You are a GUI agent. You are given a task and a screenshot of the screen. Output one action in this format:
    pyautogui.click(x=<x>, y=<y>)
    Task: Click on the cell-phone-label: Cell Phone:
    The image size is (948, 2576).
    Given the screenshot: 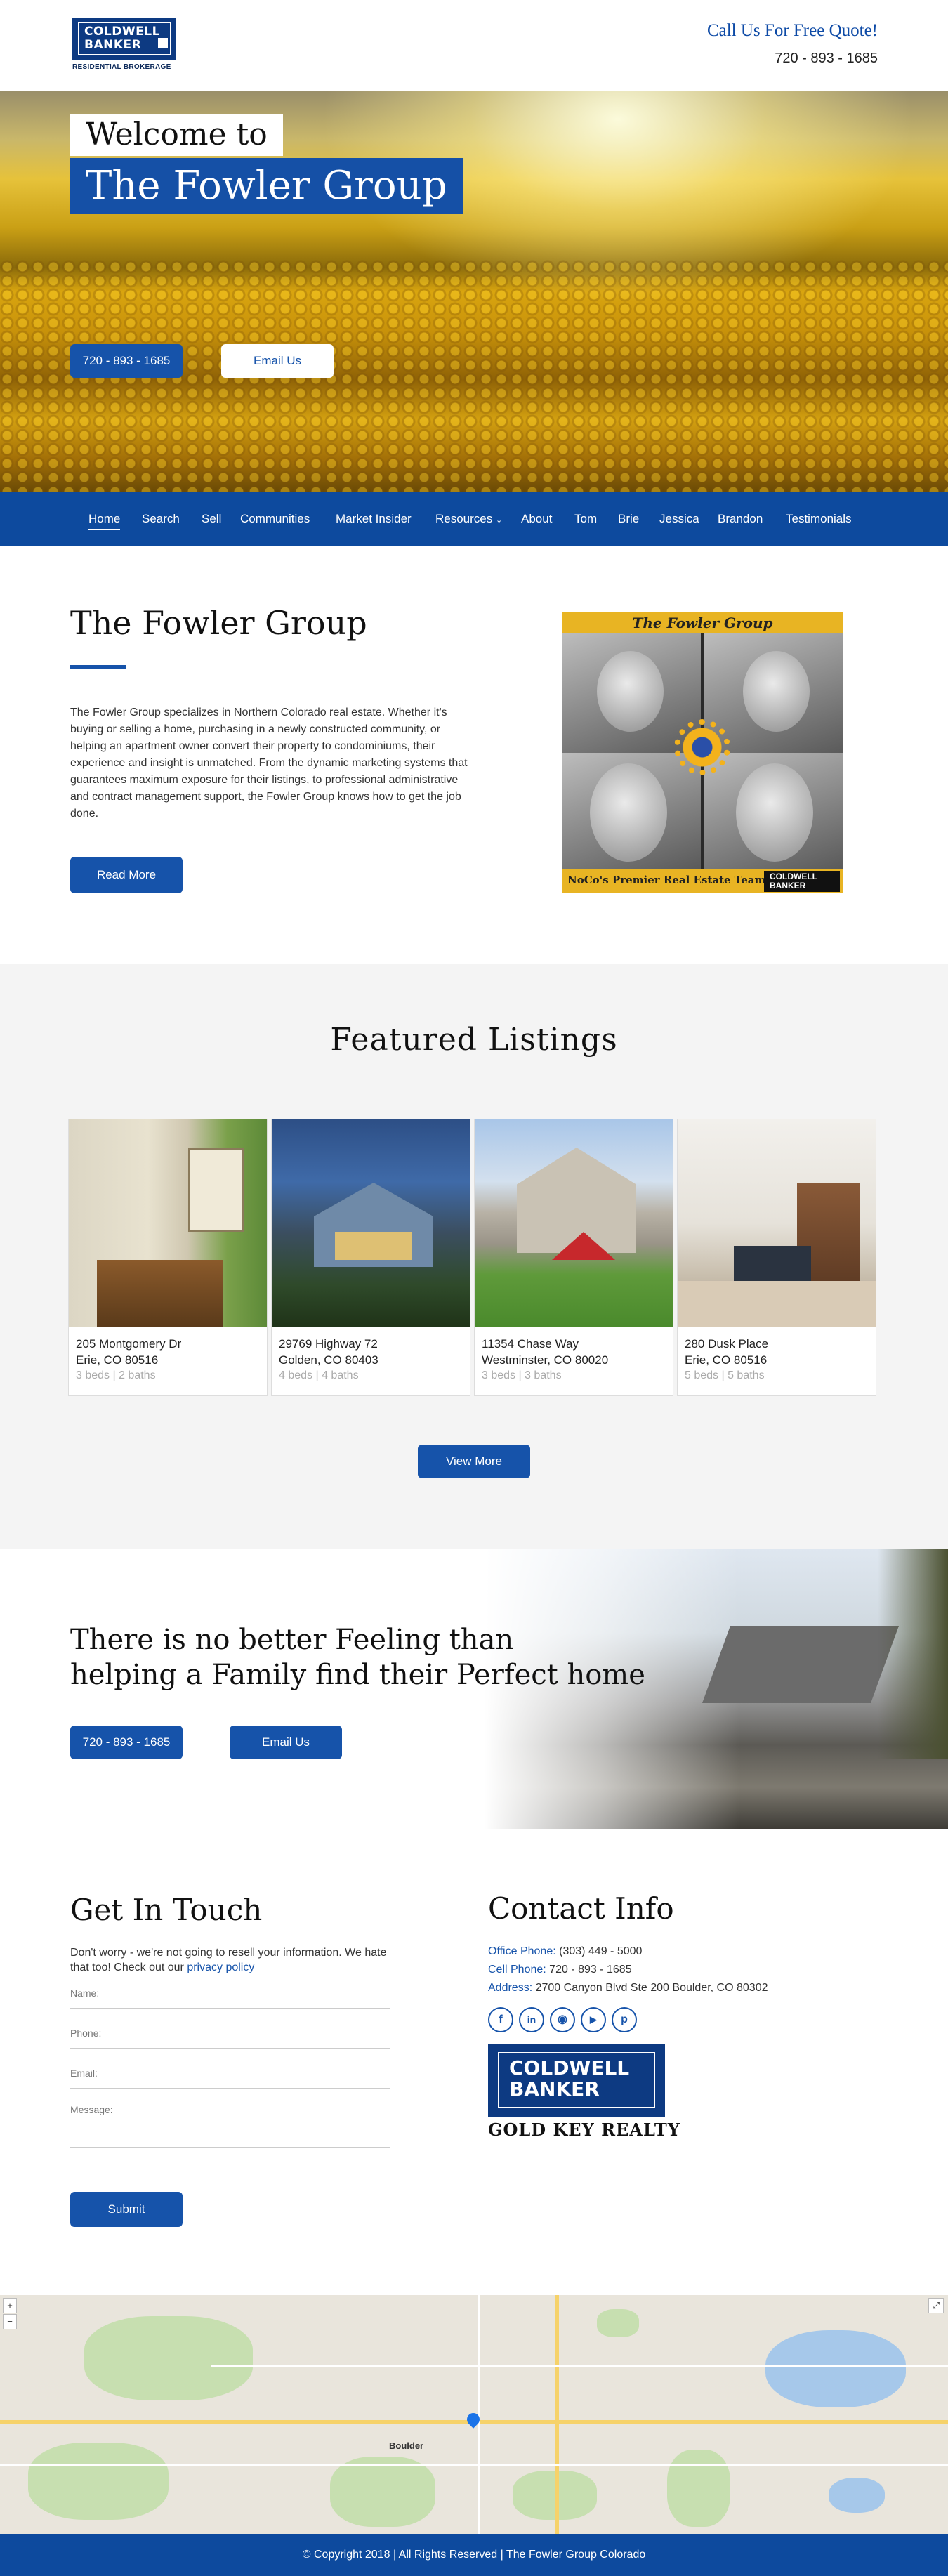 What is the action you would take?
    pyautogui.click(x=517, y=1970)
    